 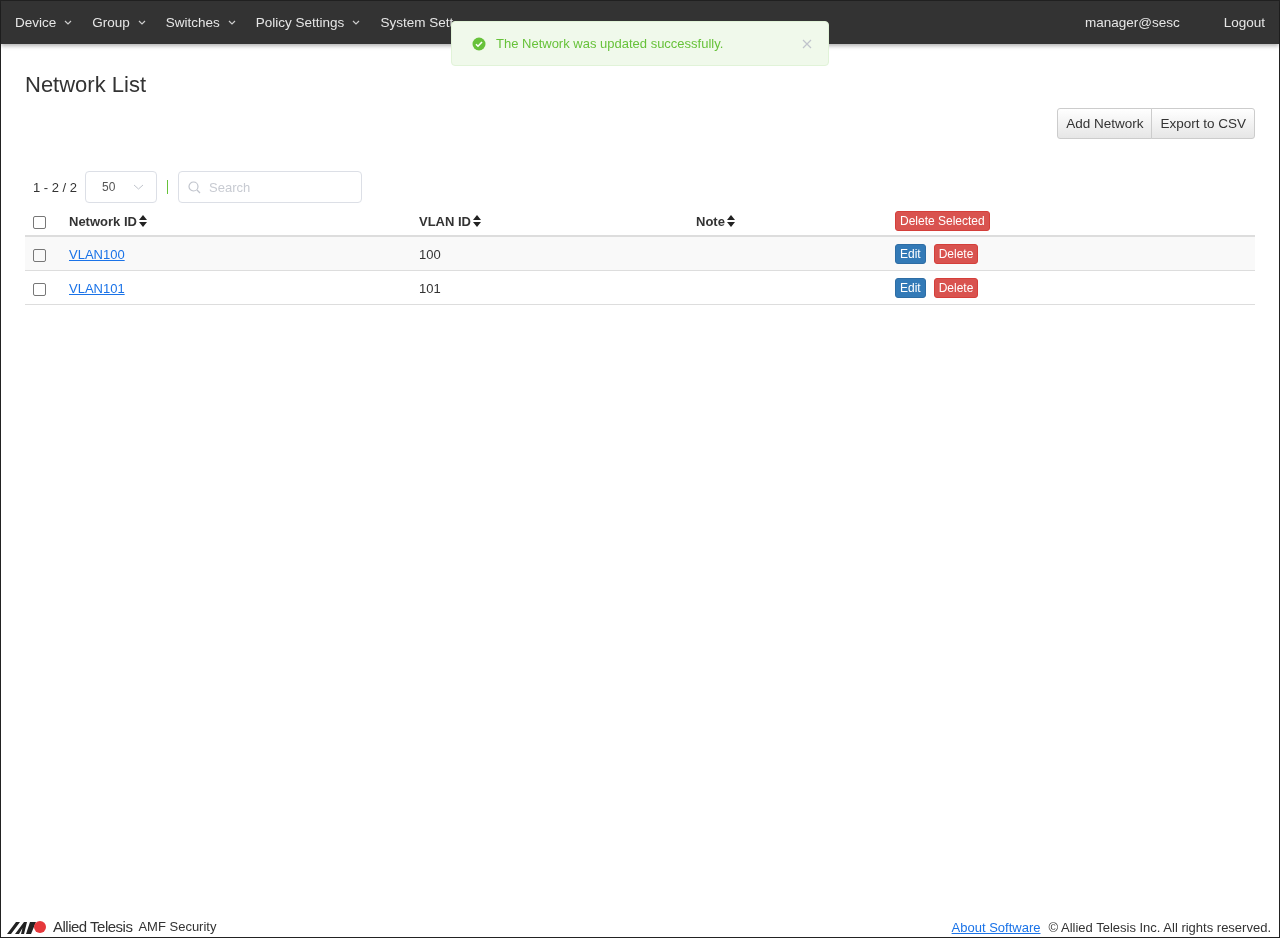 I want to click on table-cell: 100, so click(x=430, y=254).